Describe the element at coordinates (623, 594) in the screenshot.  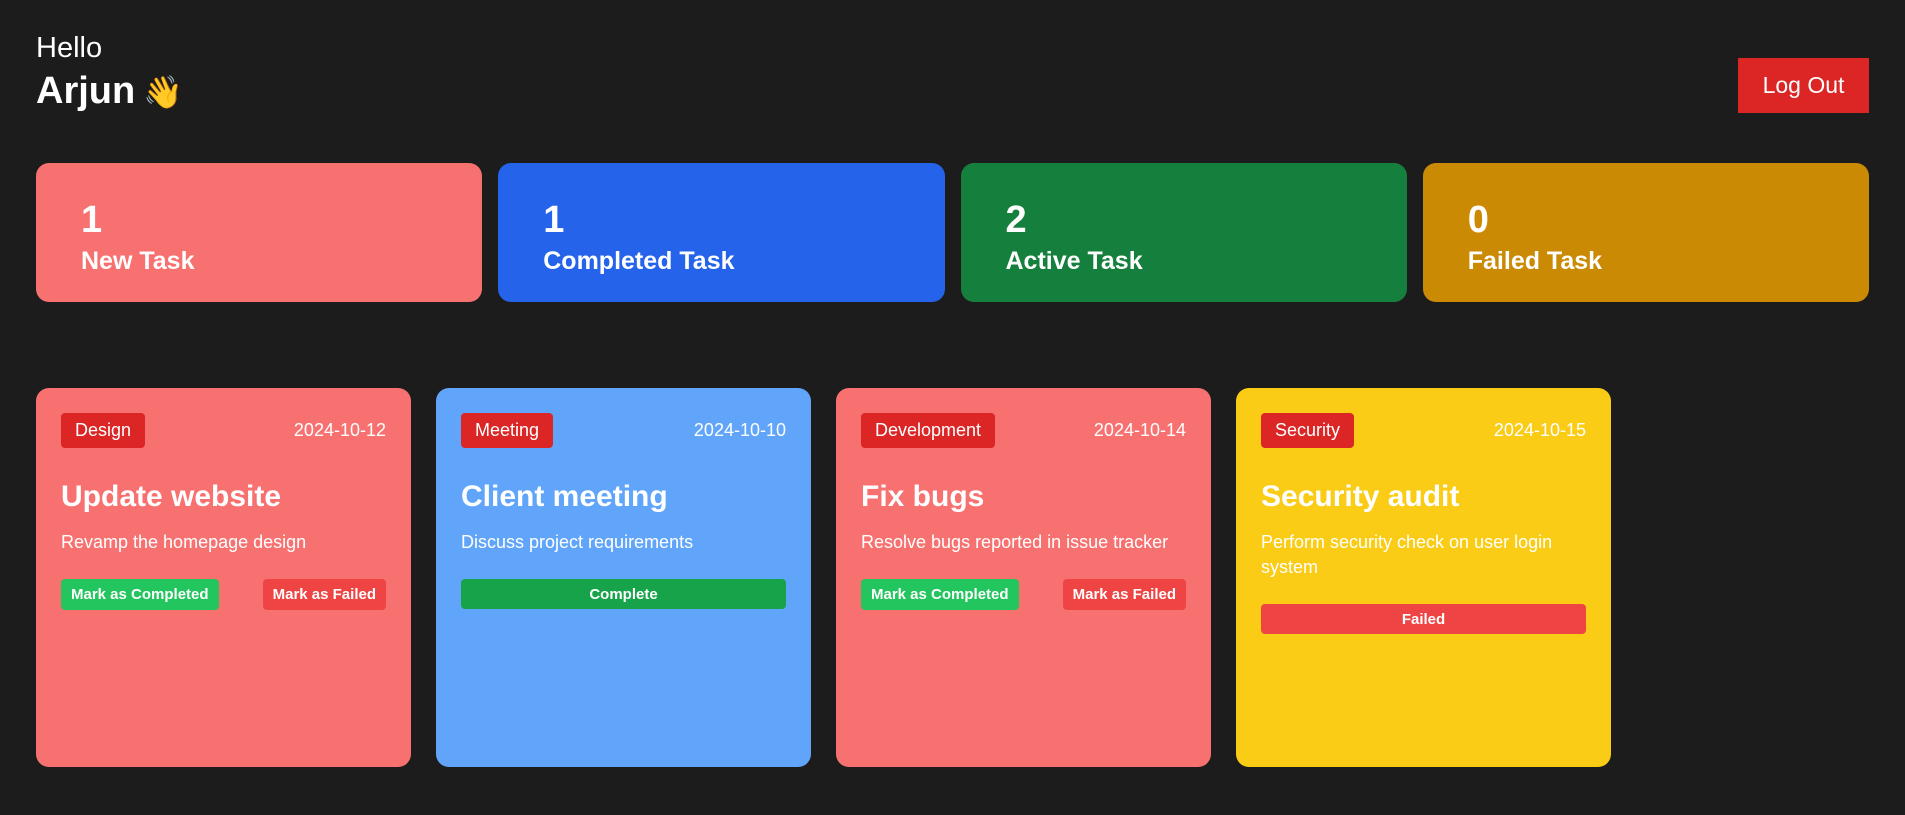
I see `complete-status-button: Complete` at that location.